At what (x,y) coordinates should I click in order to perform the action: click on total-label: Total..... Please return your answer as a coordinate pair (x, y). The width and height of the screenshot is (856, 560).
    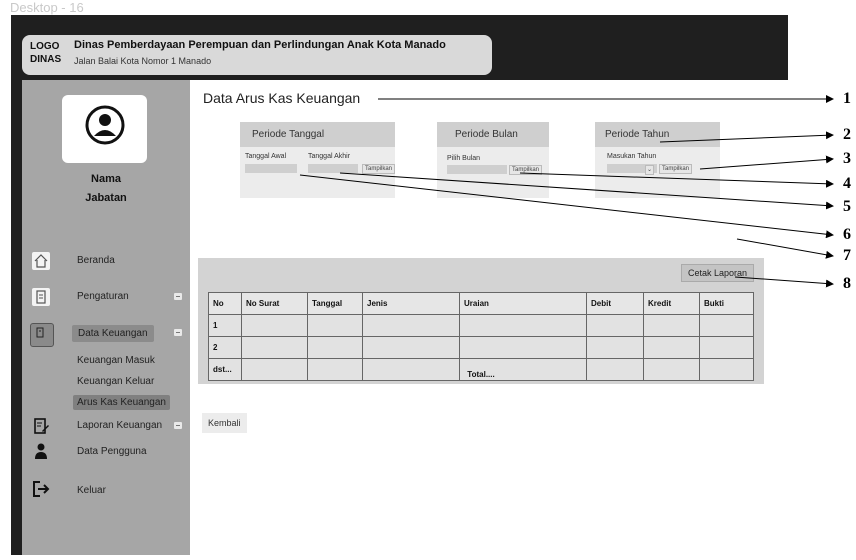
    Looking at the image, I should click on (481, 374).